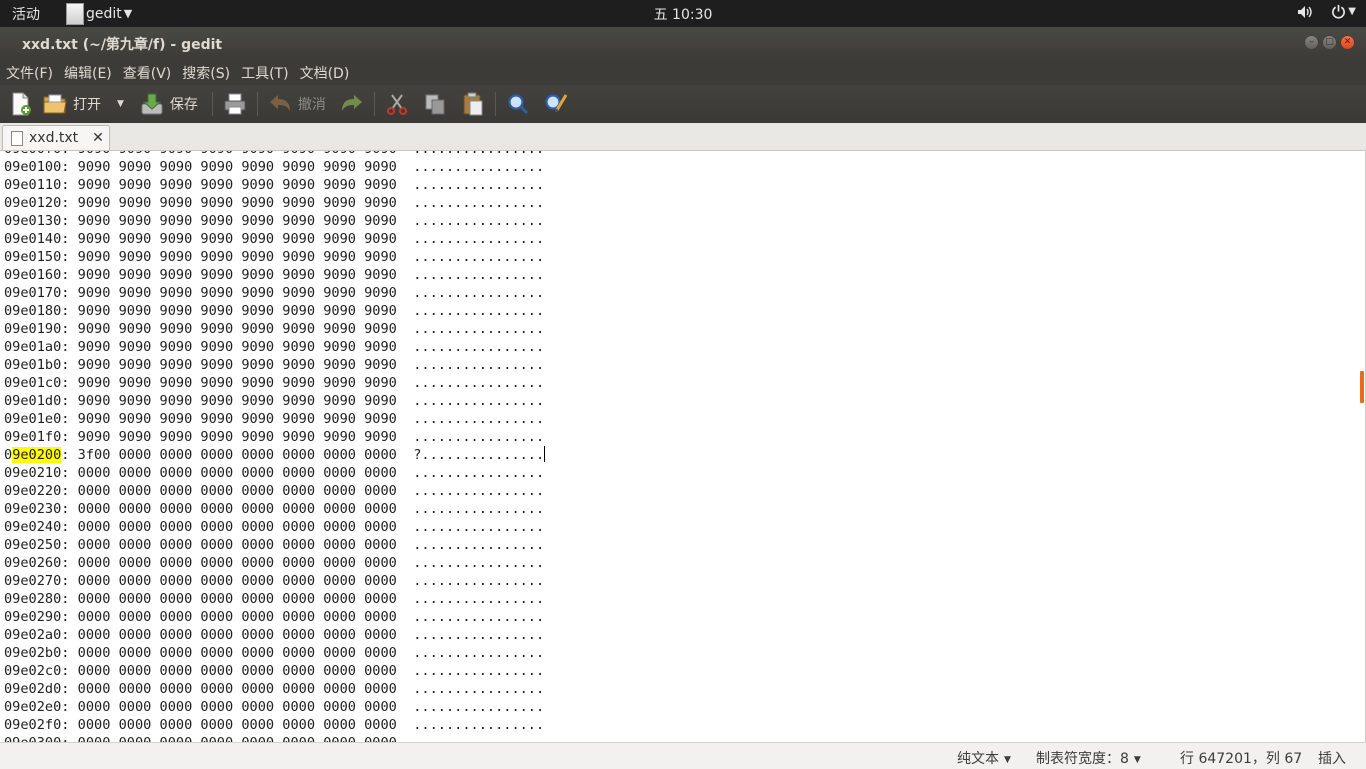 The height and width of the screenshot is (769, 1366). Describe the element at coordinates (122, 45) in the screenshot. I see `window-title: xxd.txt (~/第九章/f) - gedit` at that location.